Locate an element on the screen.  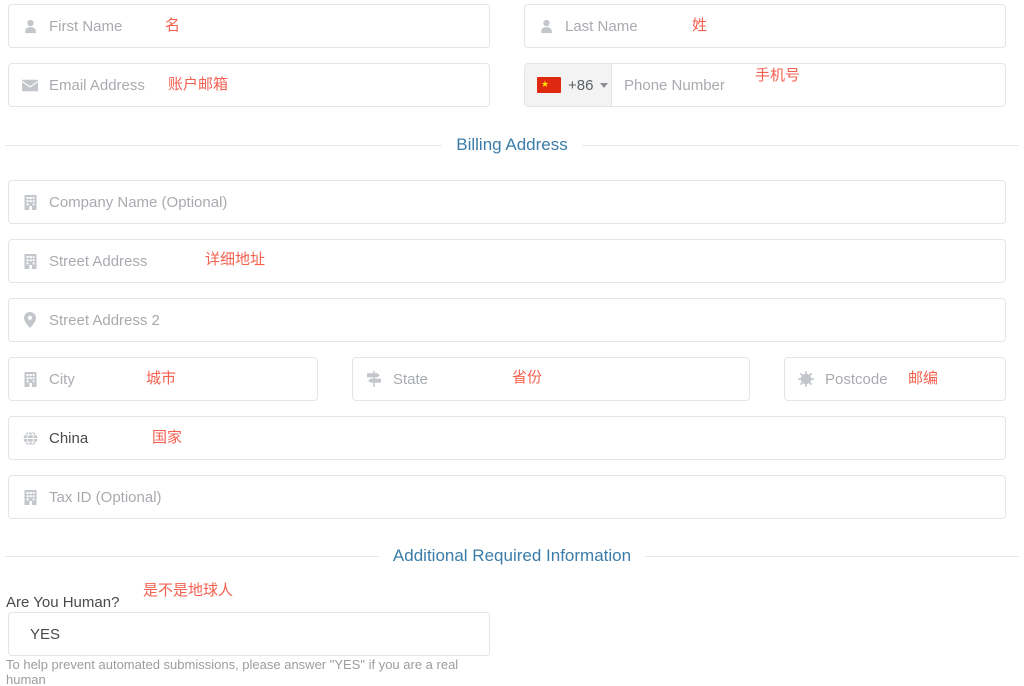
first-name-annotation: 名 is located at coordinates (173, 25).